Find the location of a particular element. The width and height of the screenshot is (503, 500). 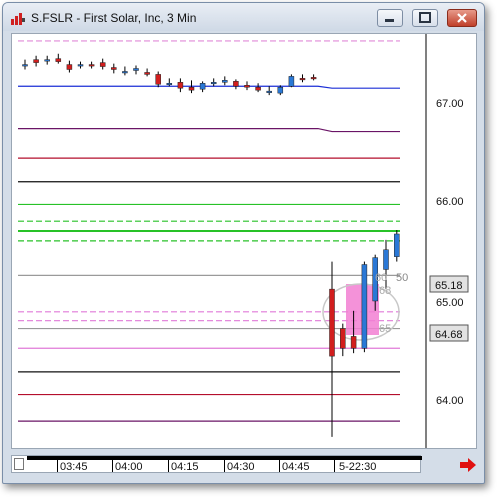

price-tick-label: 65.00 is located at coordinates (450, 303).